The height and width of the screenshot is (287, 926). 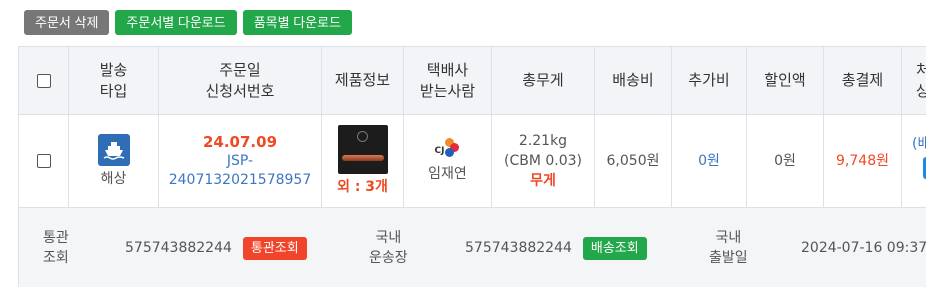 What do you see at coordinates (448, 161) in the screenshot?
I see `row-courier: CJ 임재연` at bounding box center [448, 161].